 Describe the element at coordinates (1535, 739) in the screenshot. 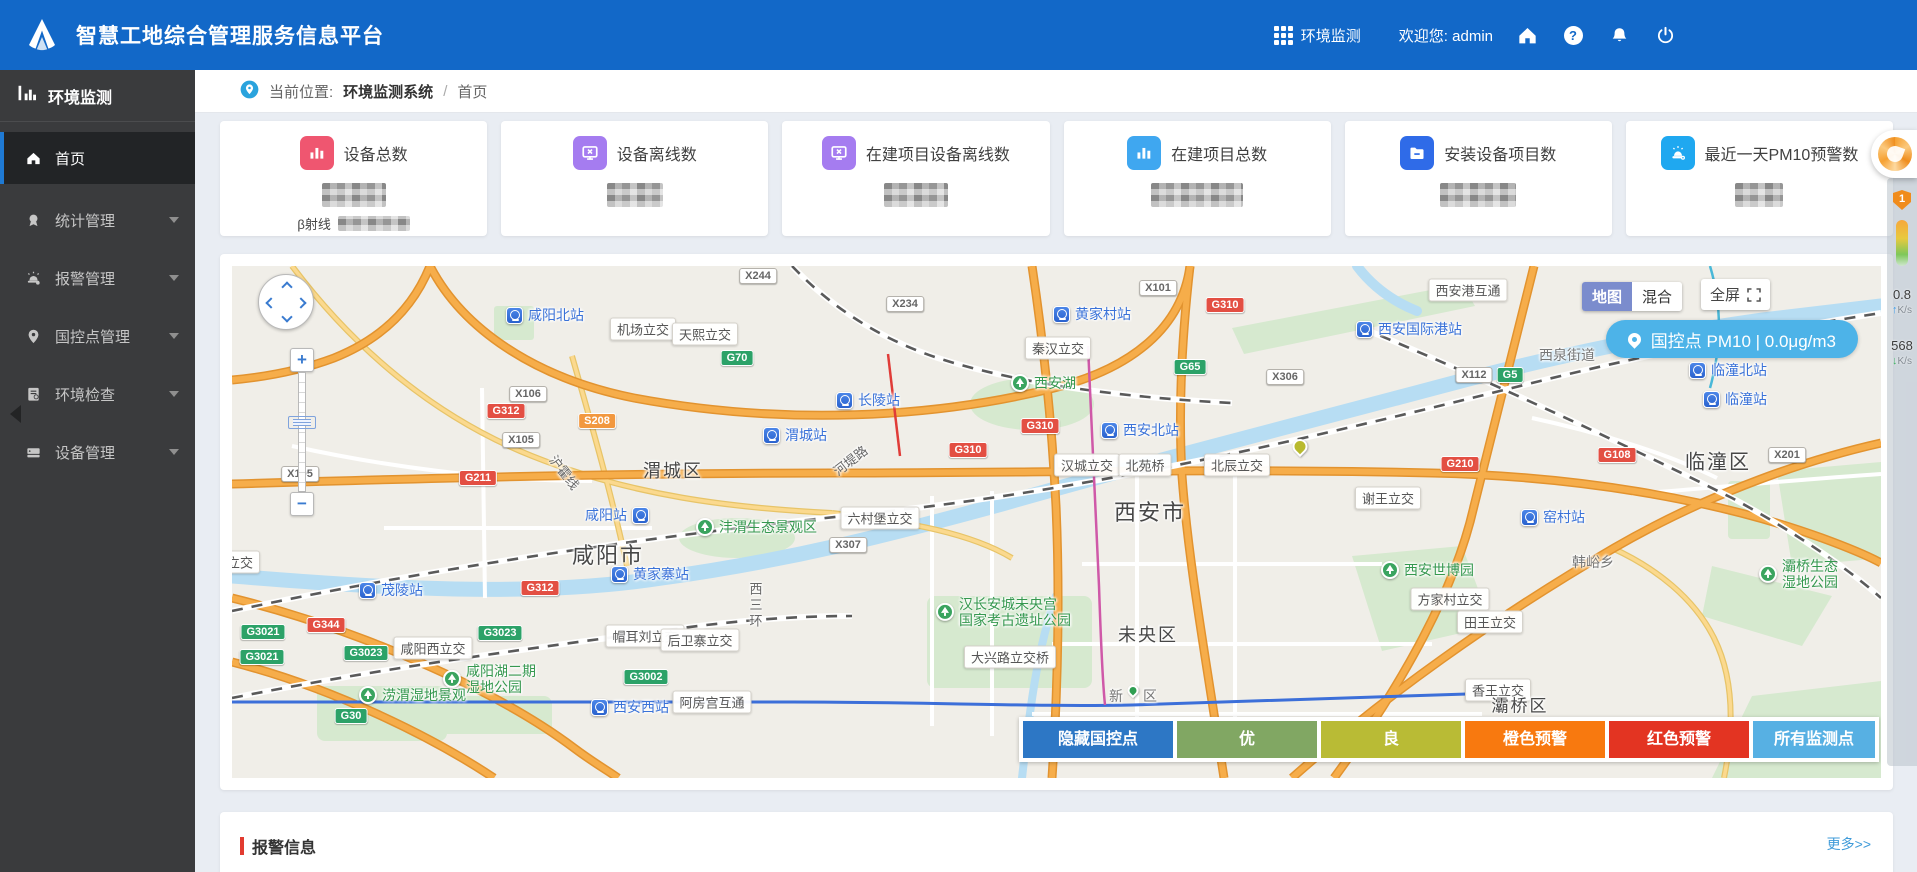

I see `legend-button-3: 橙色预警` at that location.